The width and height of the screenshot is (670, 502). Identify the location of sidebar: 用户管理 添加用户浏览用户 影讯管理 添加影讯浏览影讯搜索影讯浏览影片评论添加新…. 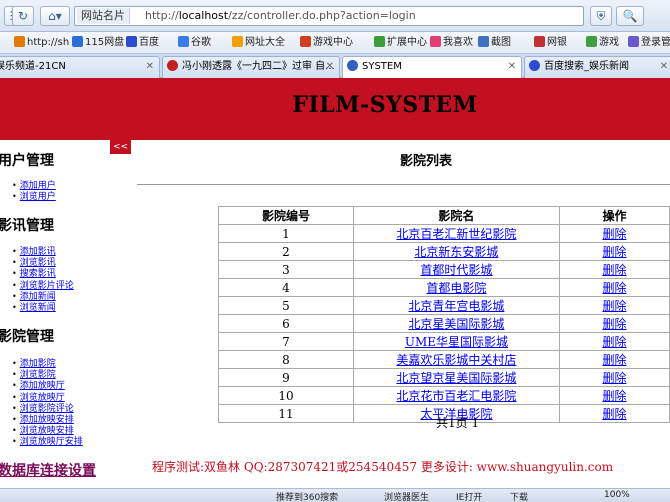
(67, 310).